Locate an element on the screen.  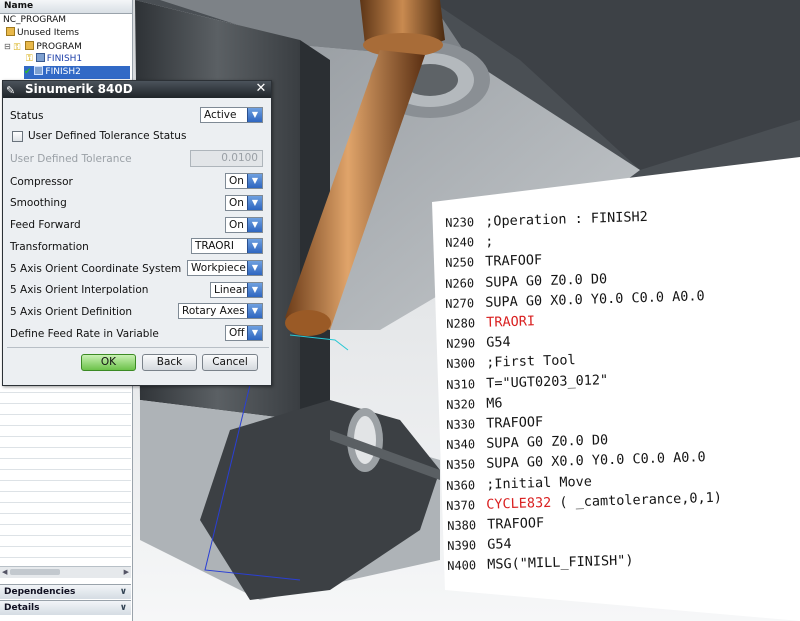
code-line: N330 TRAFOOF is located at coordinates (494, 423).